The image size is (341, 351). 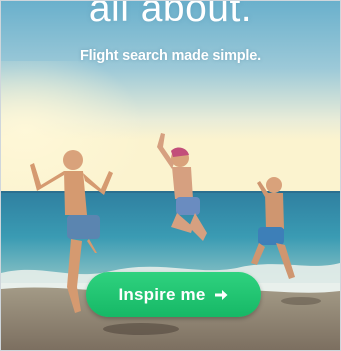 What do you see at coordinates (162, 294) in the screenshot?
I see `inspire-me-button-label: Inspire me` at bounding box center [162, 294].